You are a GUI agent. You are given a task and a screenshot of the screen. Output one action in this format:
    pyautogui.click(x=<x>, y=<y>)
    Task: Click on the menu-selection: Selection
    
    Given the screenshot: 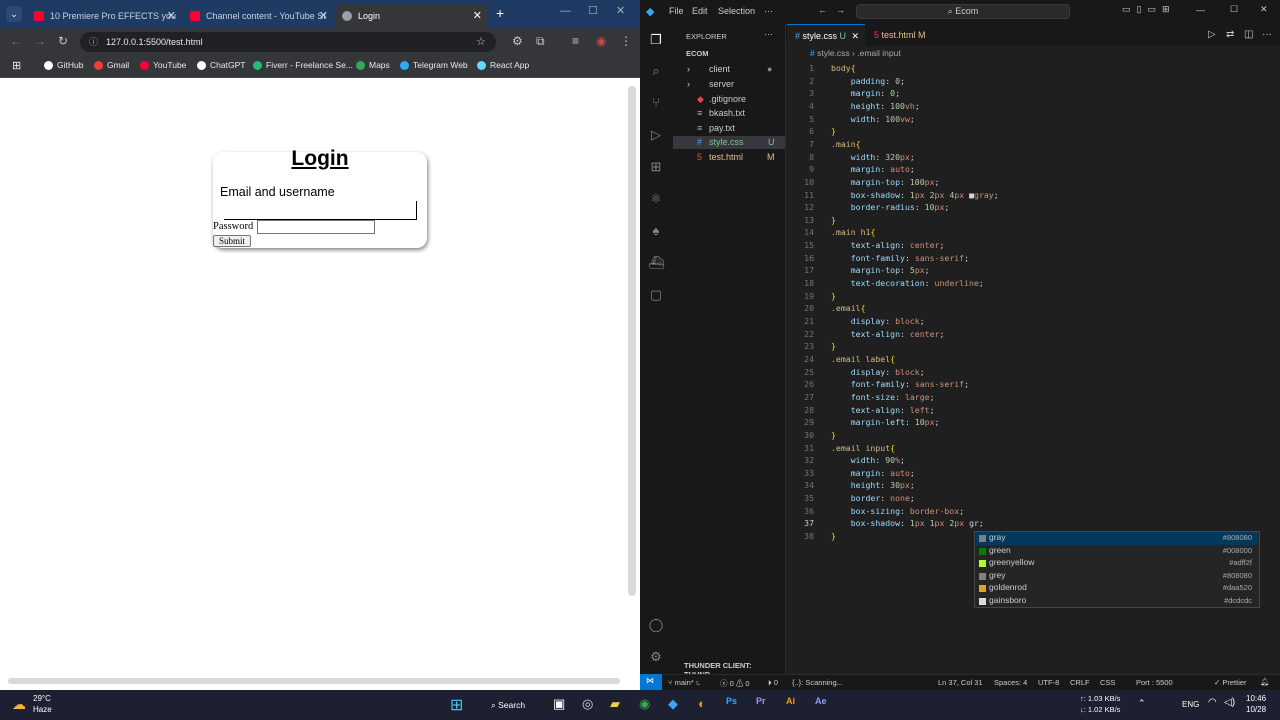 What is the action you would take?
    pyautogui.click(x=736, y=11)
    